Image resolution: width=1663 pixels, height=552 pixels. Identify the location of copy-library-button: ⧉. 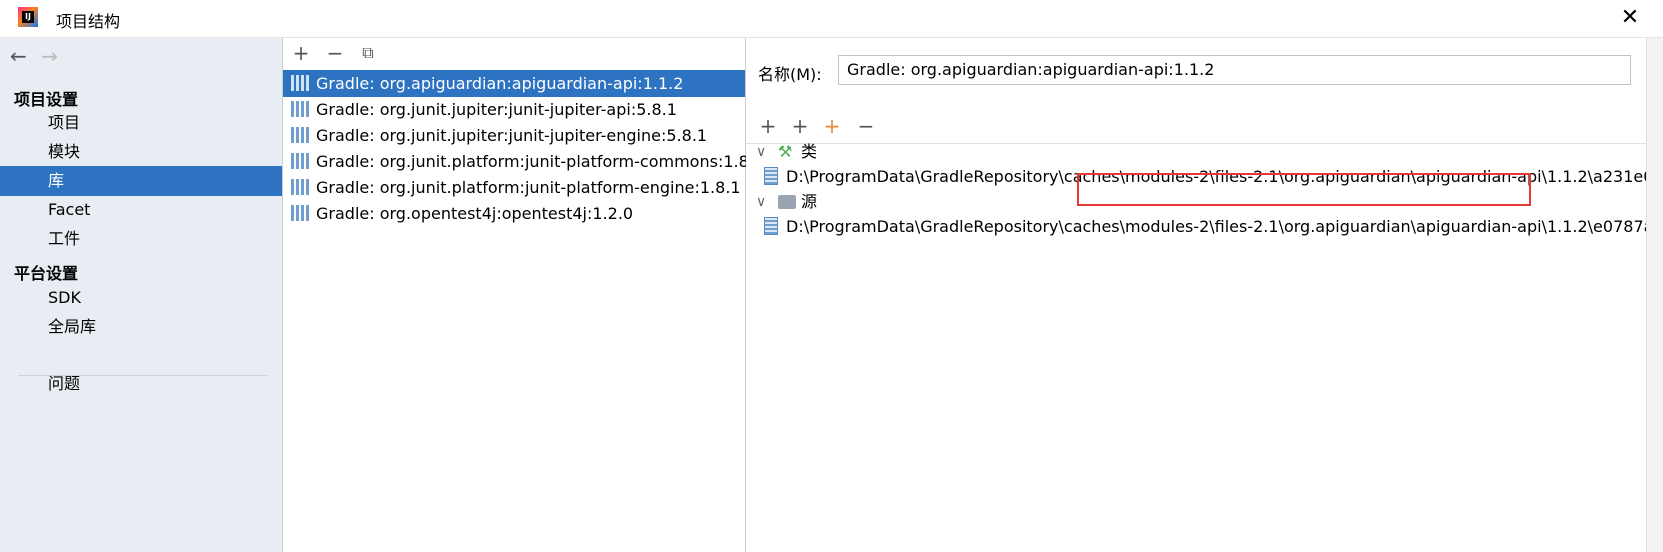
(368, 53).